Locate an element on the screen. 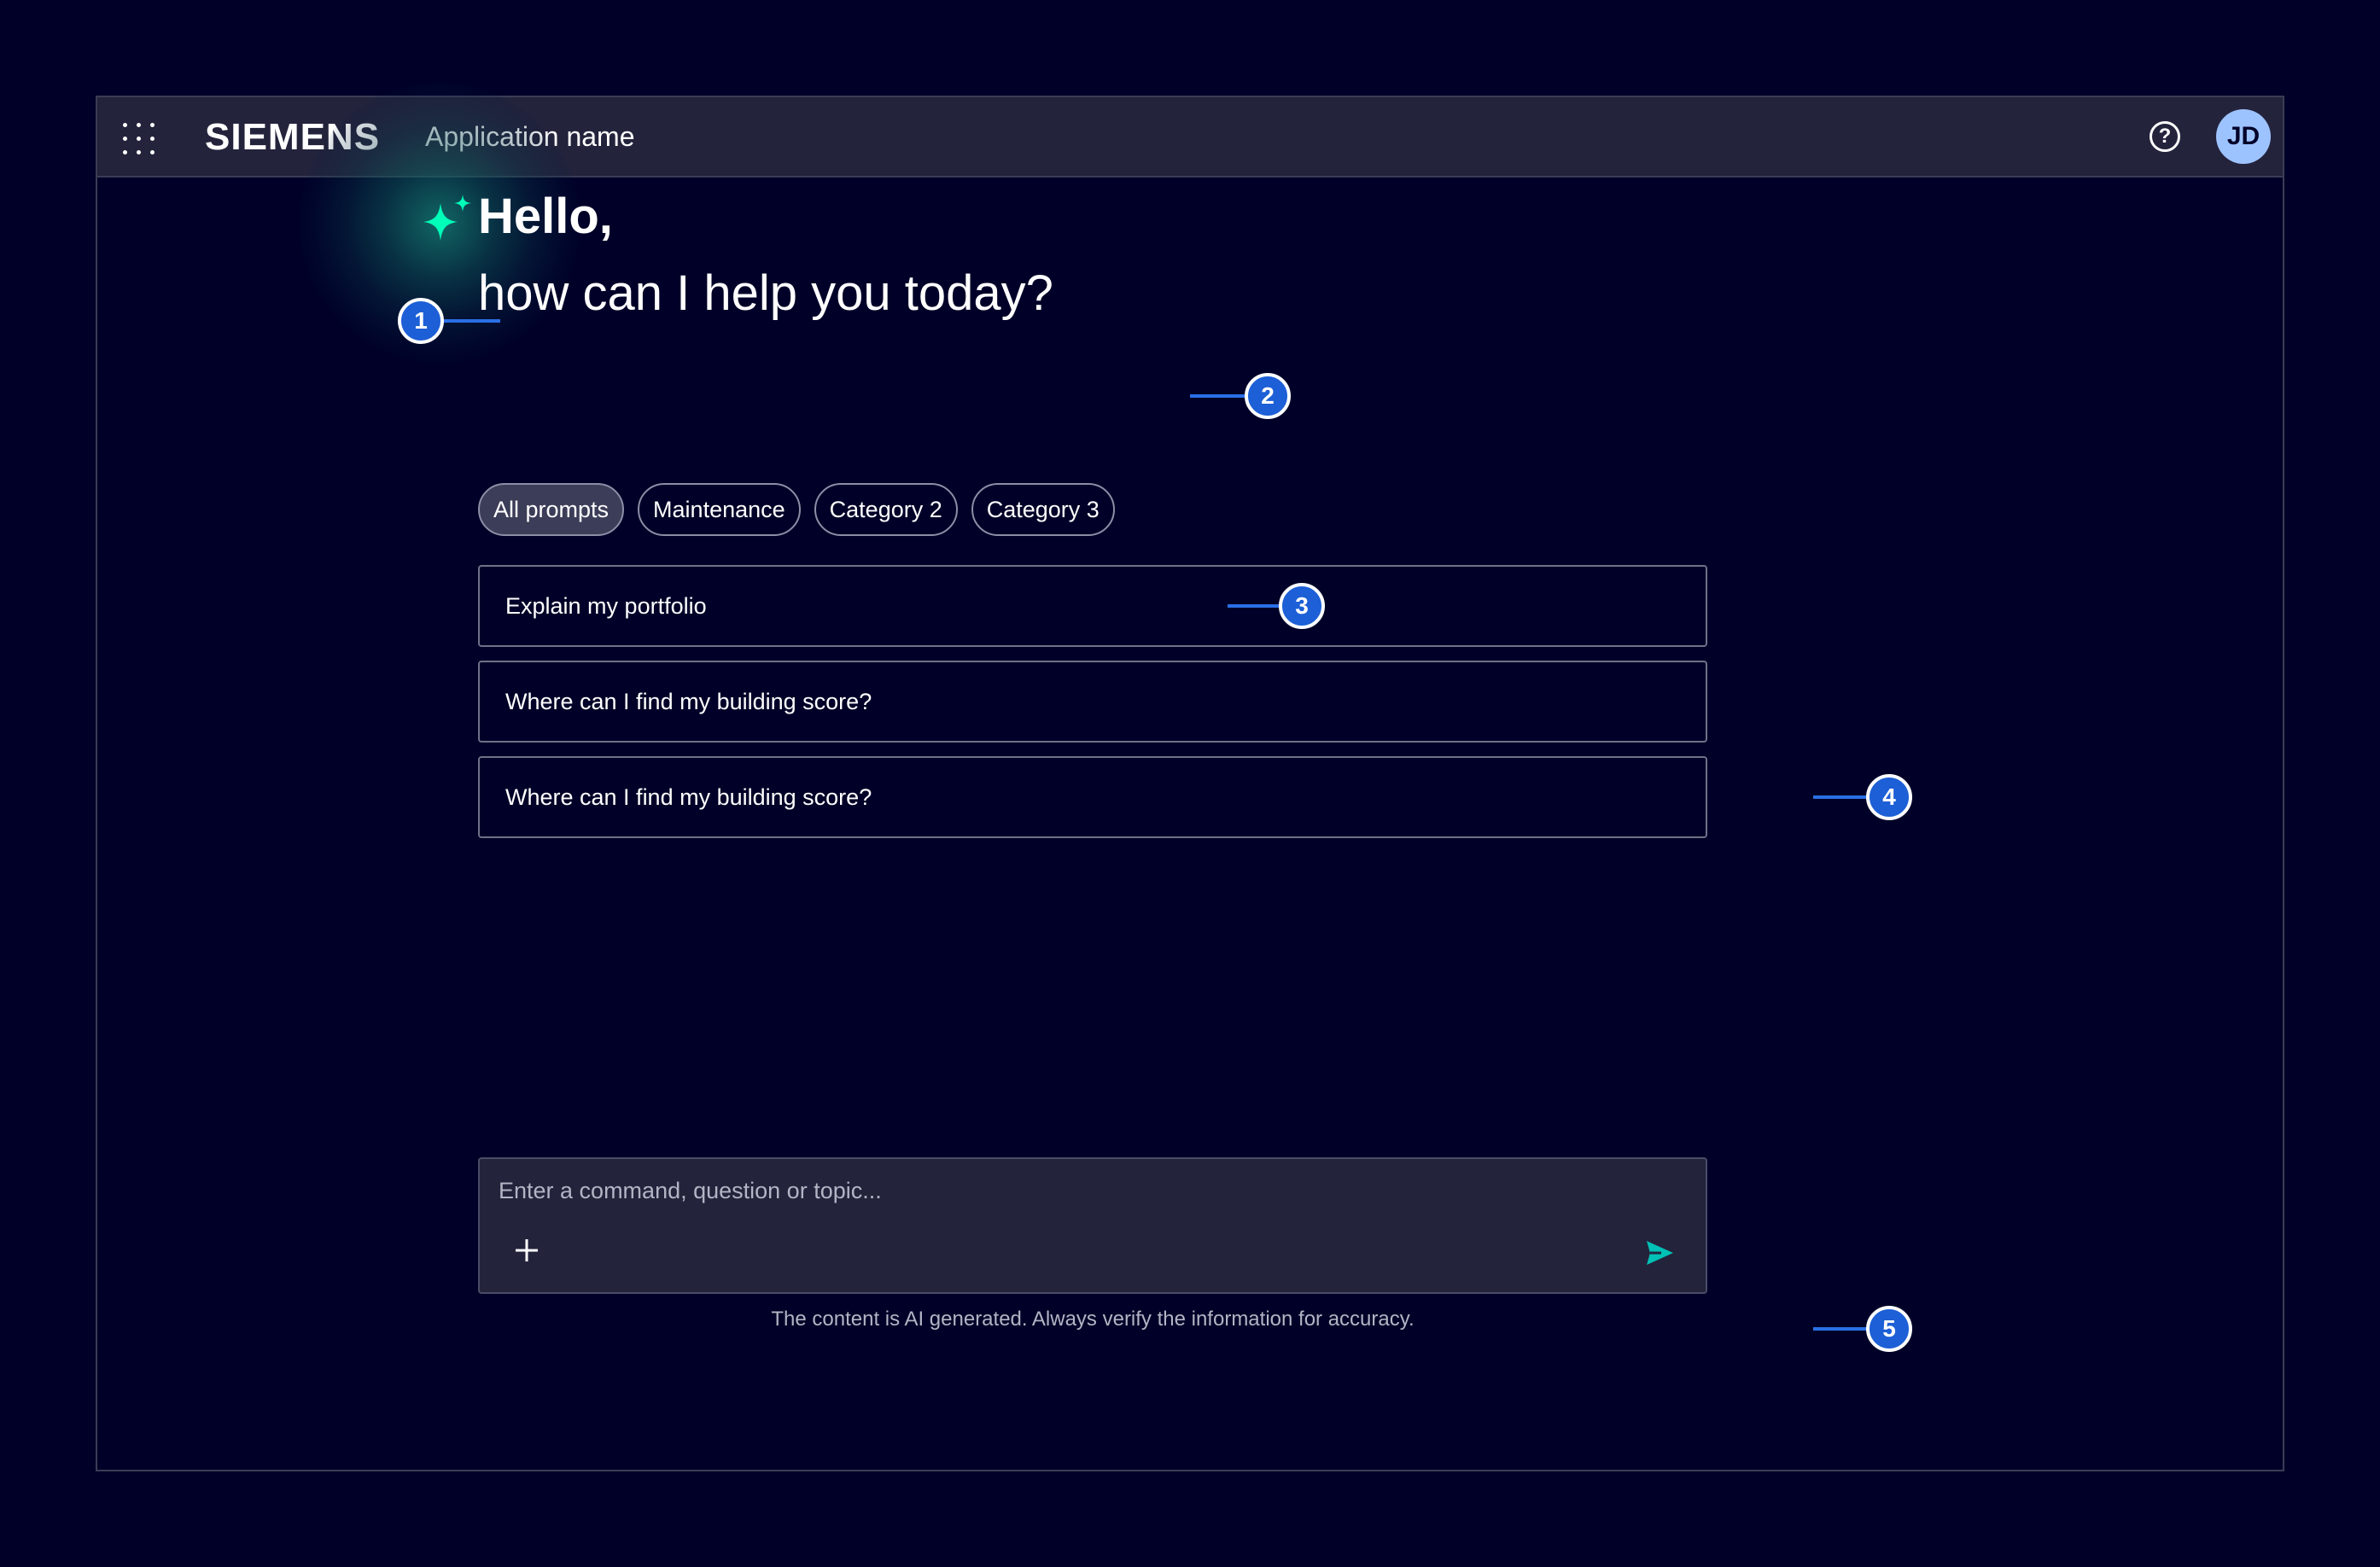 The height and width of the screenshot is (1567, 2380). chip-all-prompts: All prompts is located at coordinates (551, 509).